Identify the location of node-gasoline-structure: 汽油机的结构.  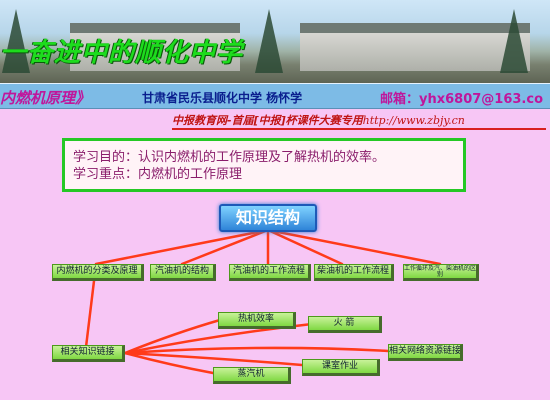
(183, 272).